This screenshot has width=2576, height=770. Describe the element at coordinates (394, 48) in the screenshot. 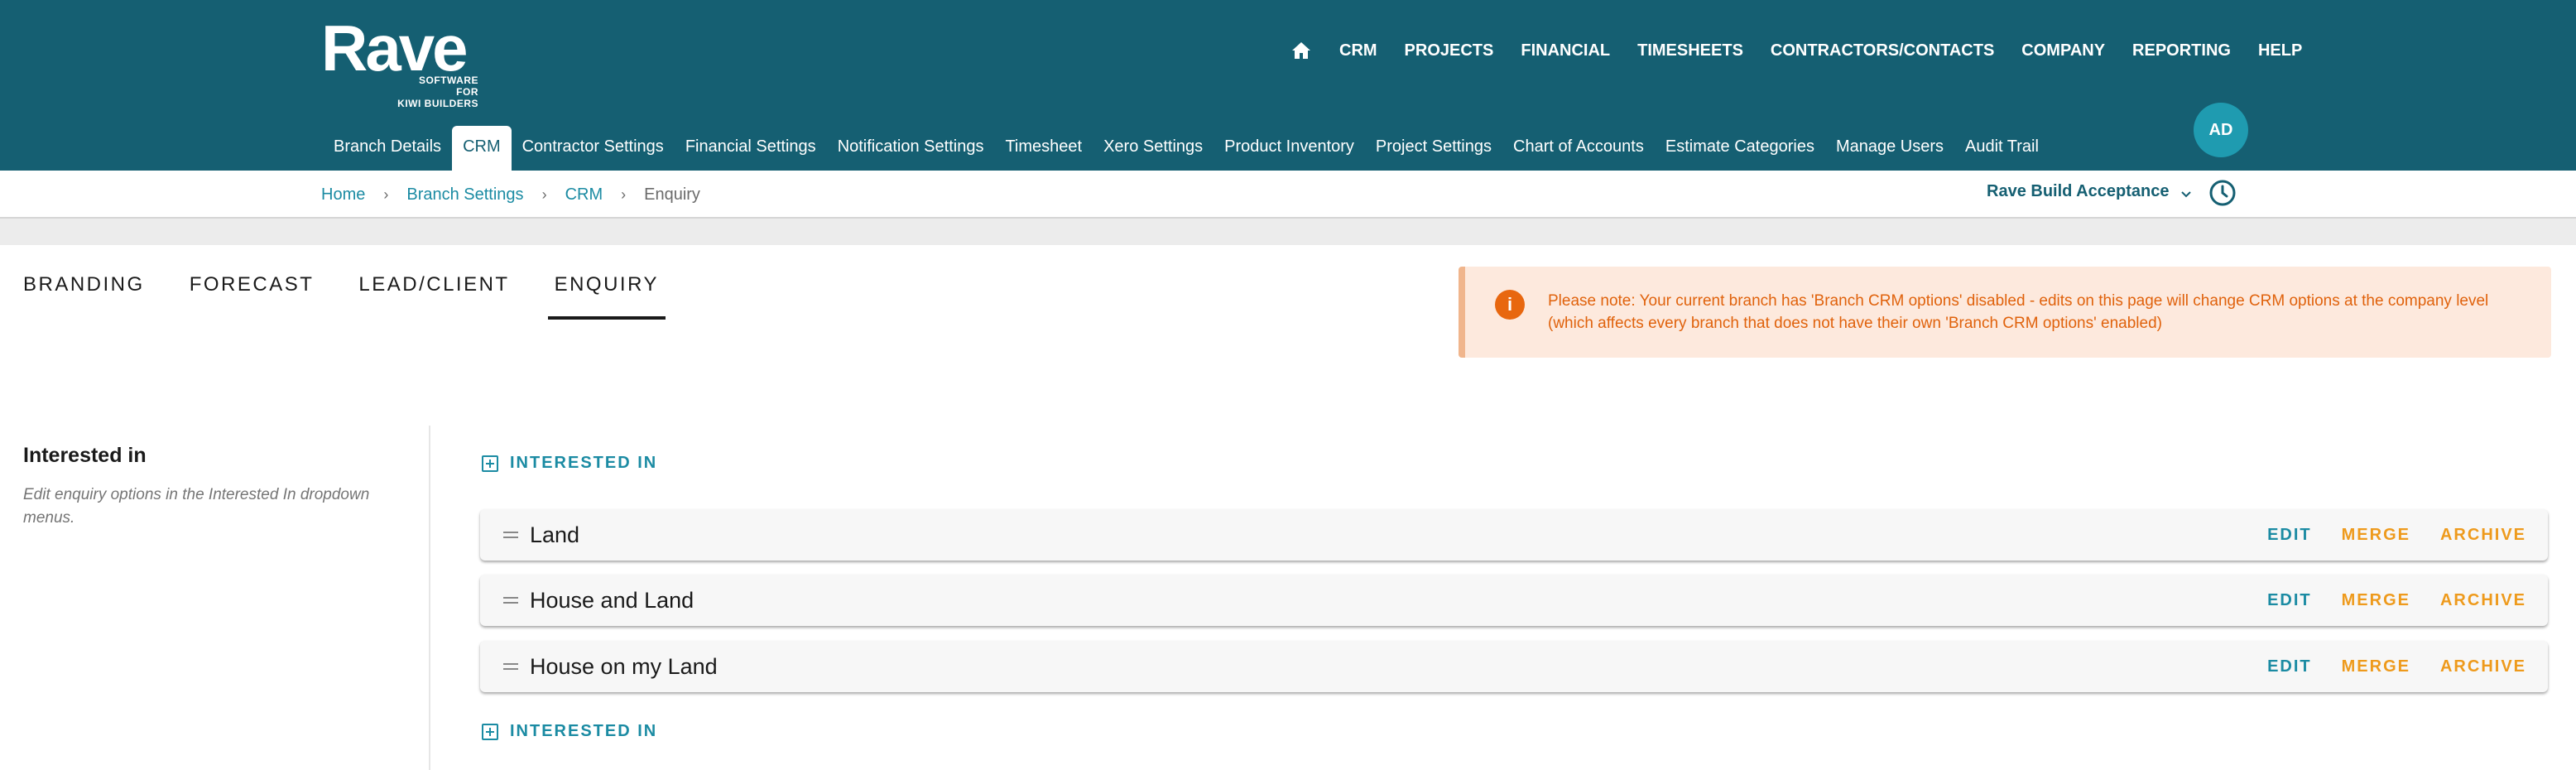

I see `logo-wordmark: Rave` at that location.